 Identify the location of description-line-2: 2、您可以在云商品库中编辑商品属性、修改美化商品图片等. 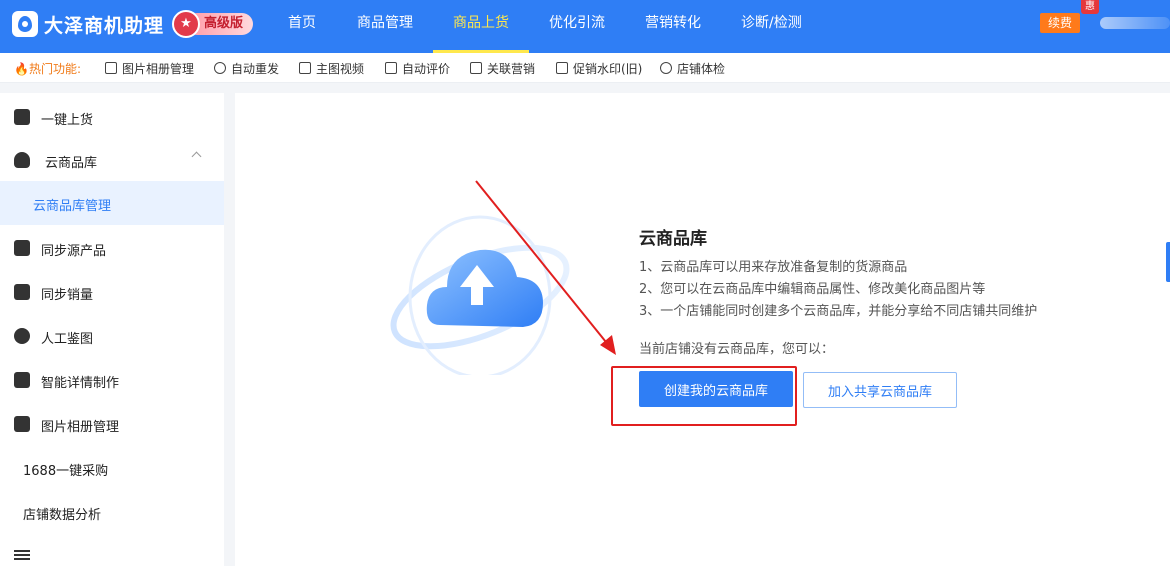
(812, 289).